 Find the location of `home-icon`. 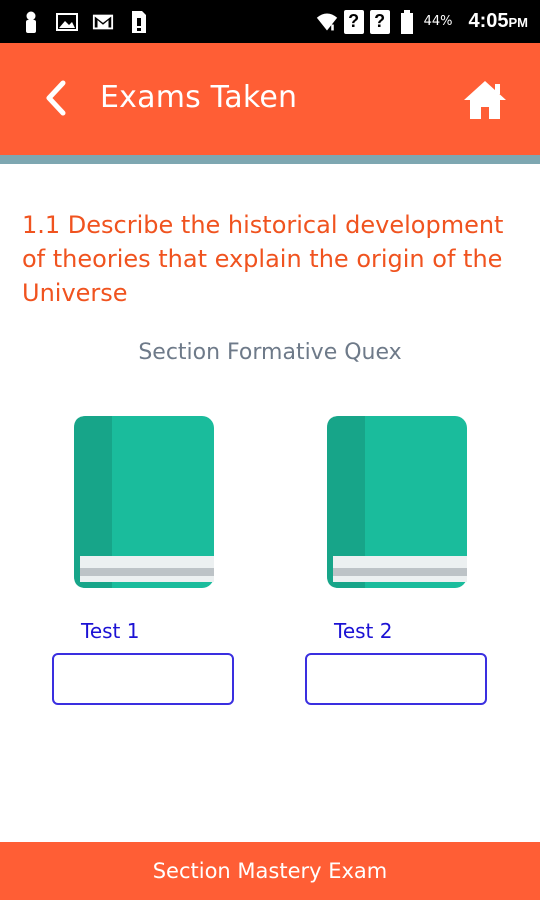

home-icon is located at coordinates (485, 103).